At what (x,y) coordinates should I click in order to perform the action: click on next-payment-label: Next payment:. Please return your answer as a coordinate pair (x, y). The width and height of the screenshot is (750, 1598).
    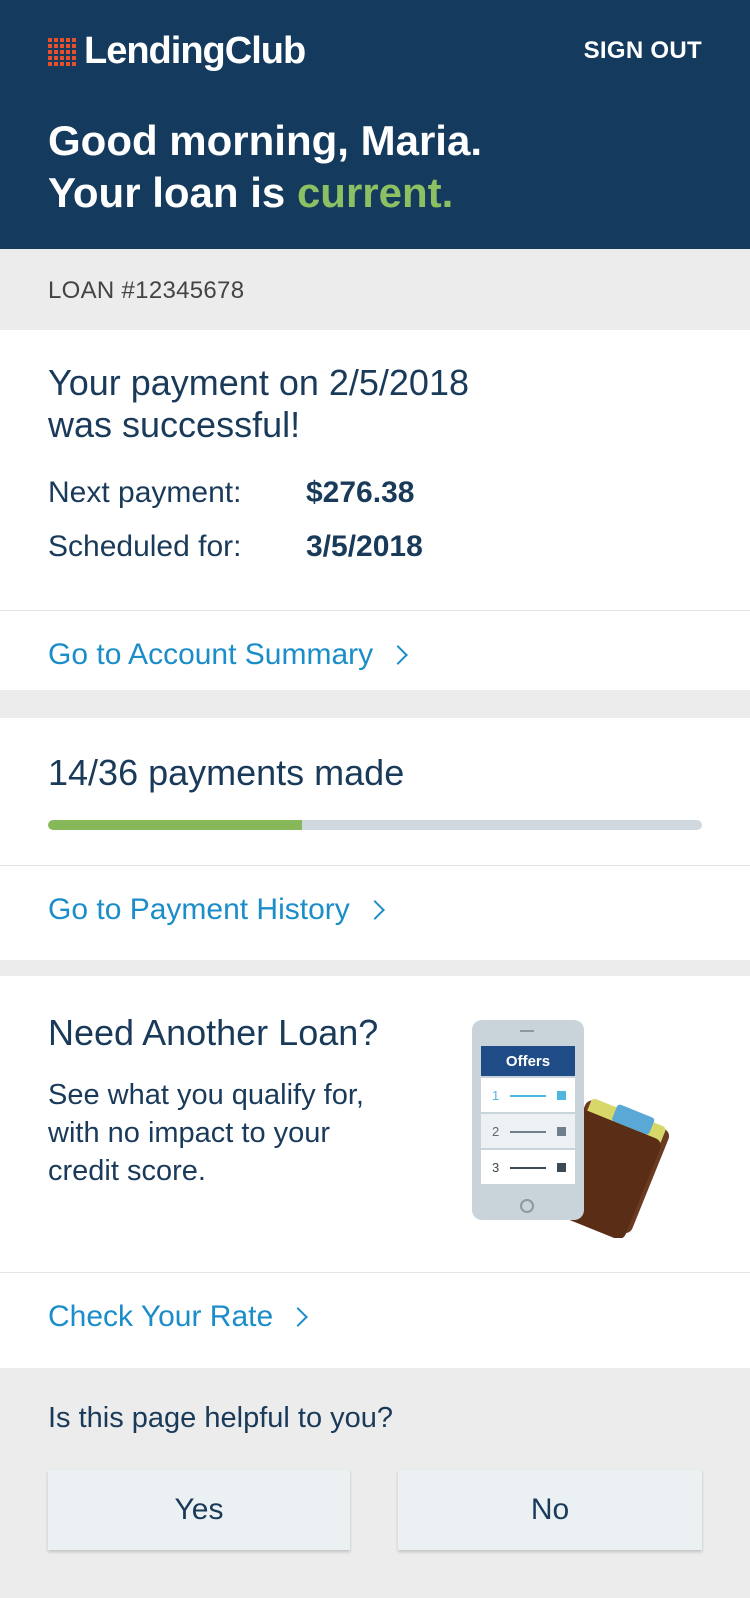
    Looking at the image, I should click on (145, 492).